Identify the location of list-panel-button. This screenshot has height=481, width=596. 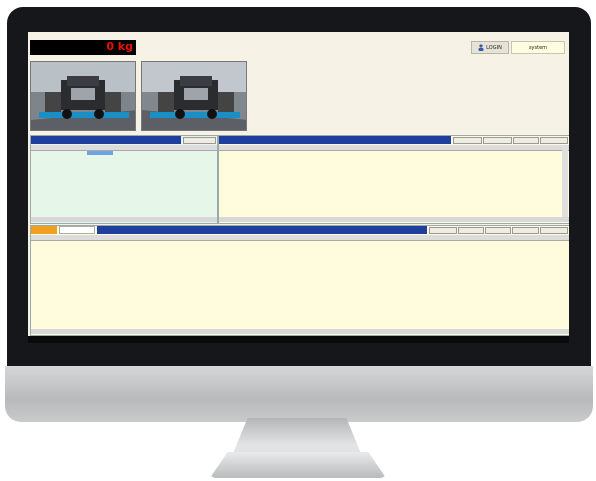
(199, 140).